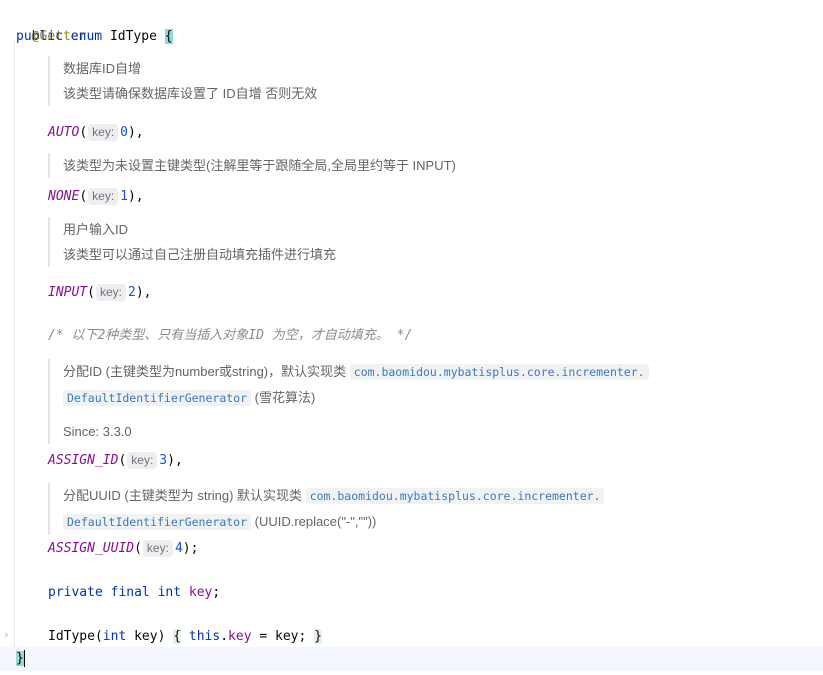 The width and height of the screenshot is (823, 675). What do you see at coordinates (216, 592) in the screenshot?
I see `semicolon: ;` at bounding box center [216, 592].